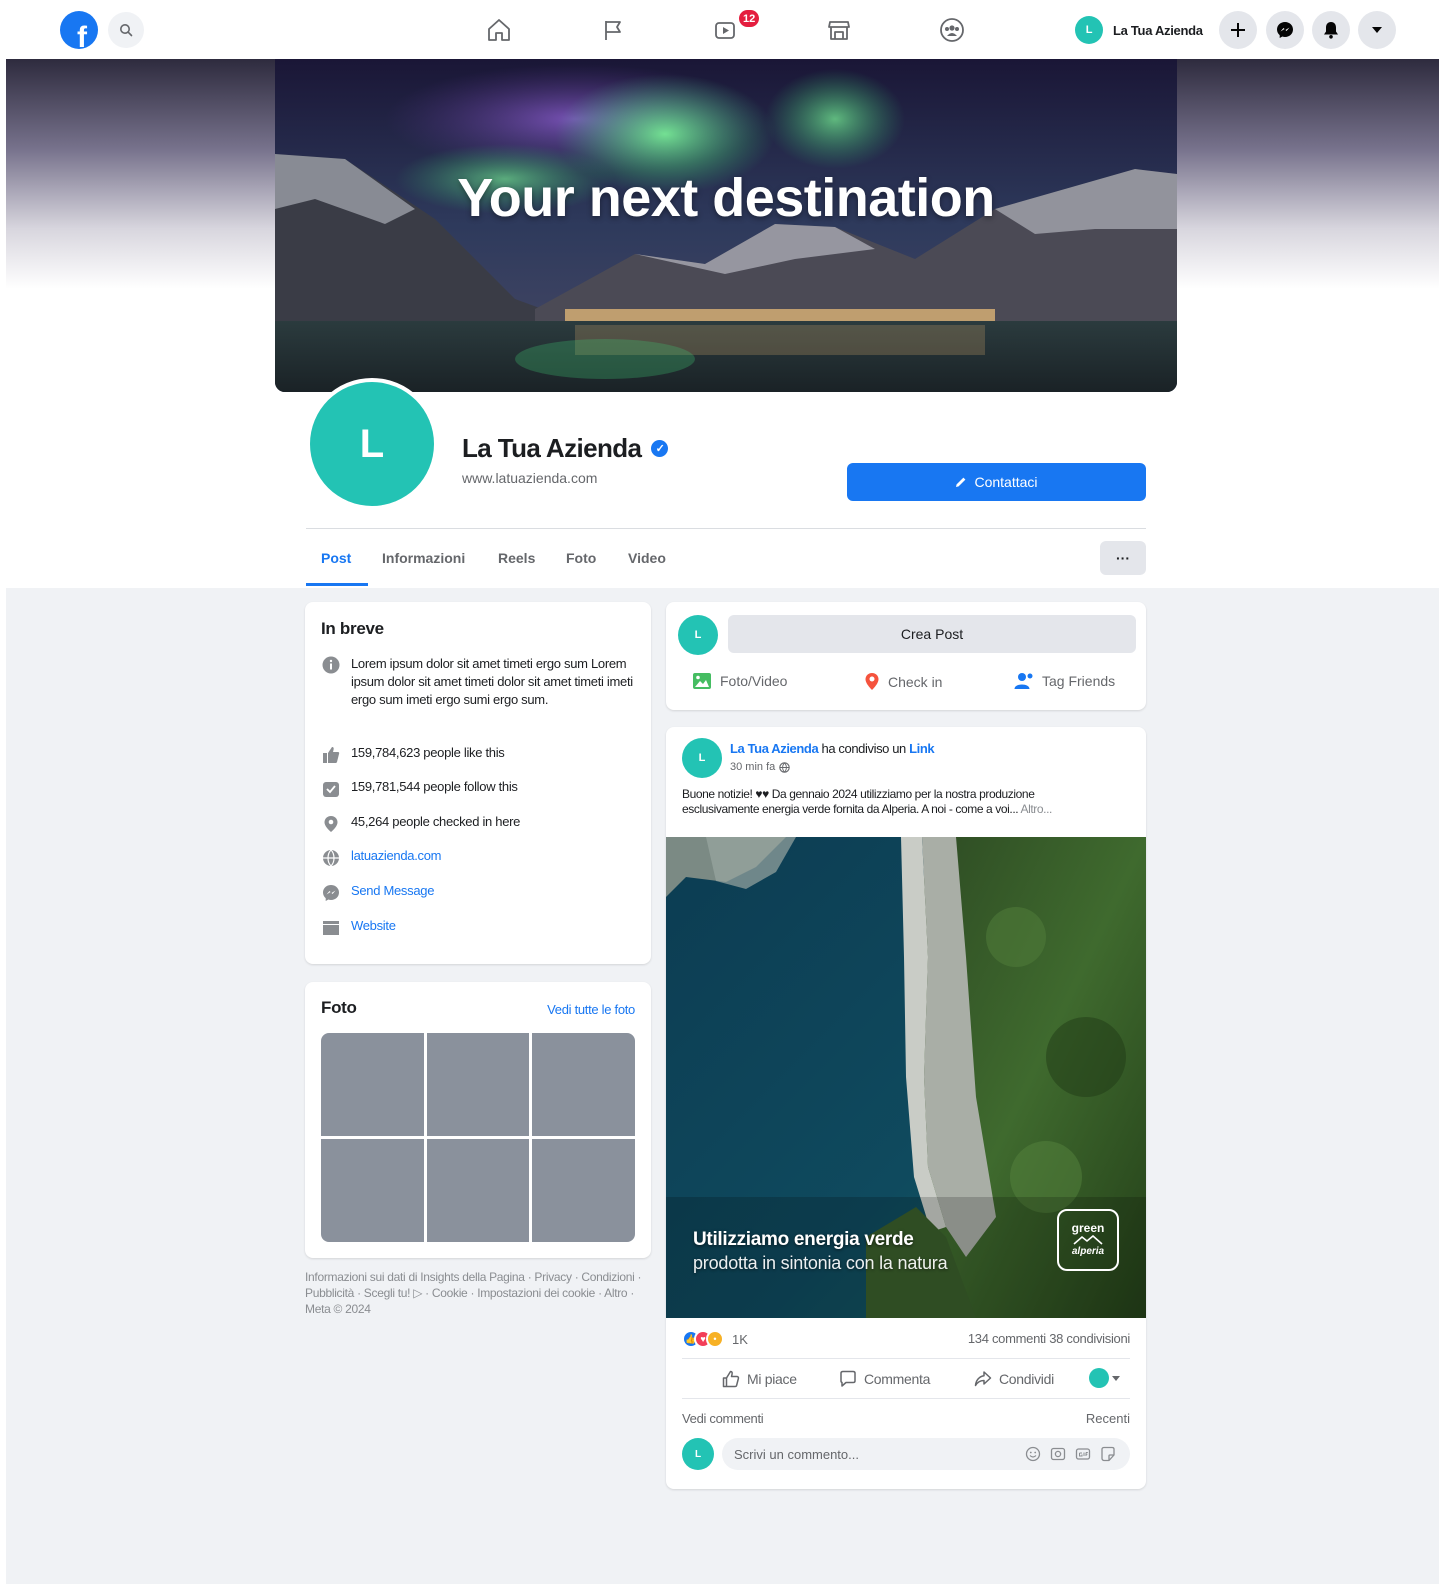  Describe the element at coordinates (647, 558) in the screenshot. I see `tab-video: Video` at that location.